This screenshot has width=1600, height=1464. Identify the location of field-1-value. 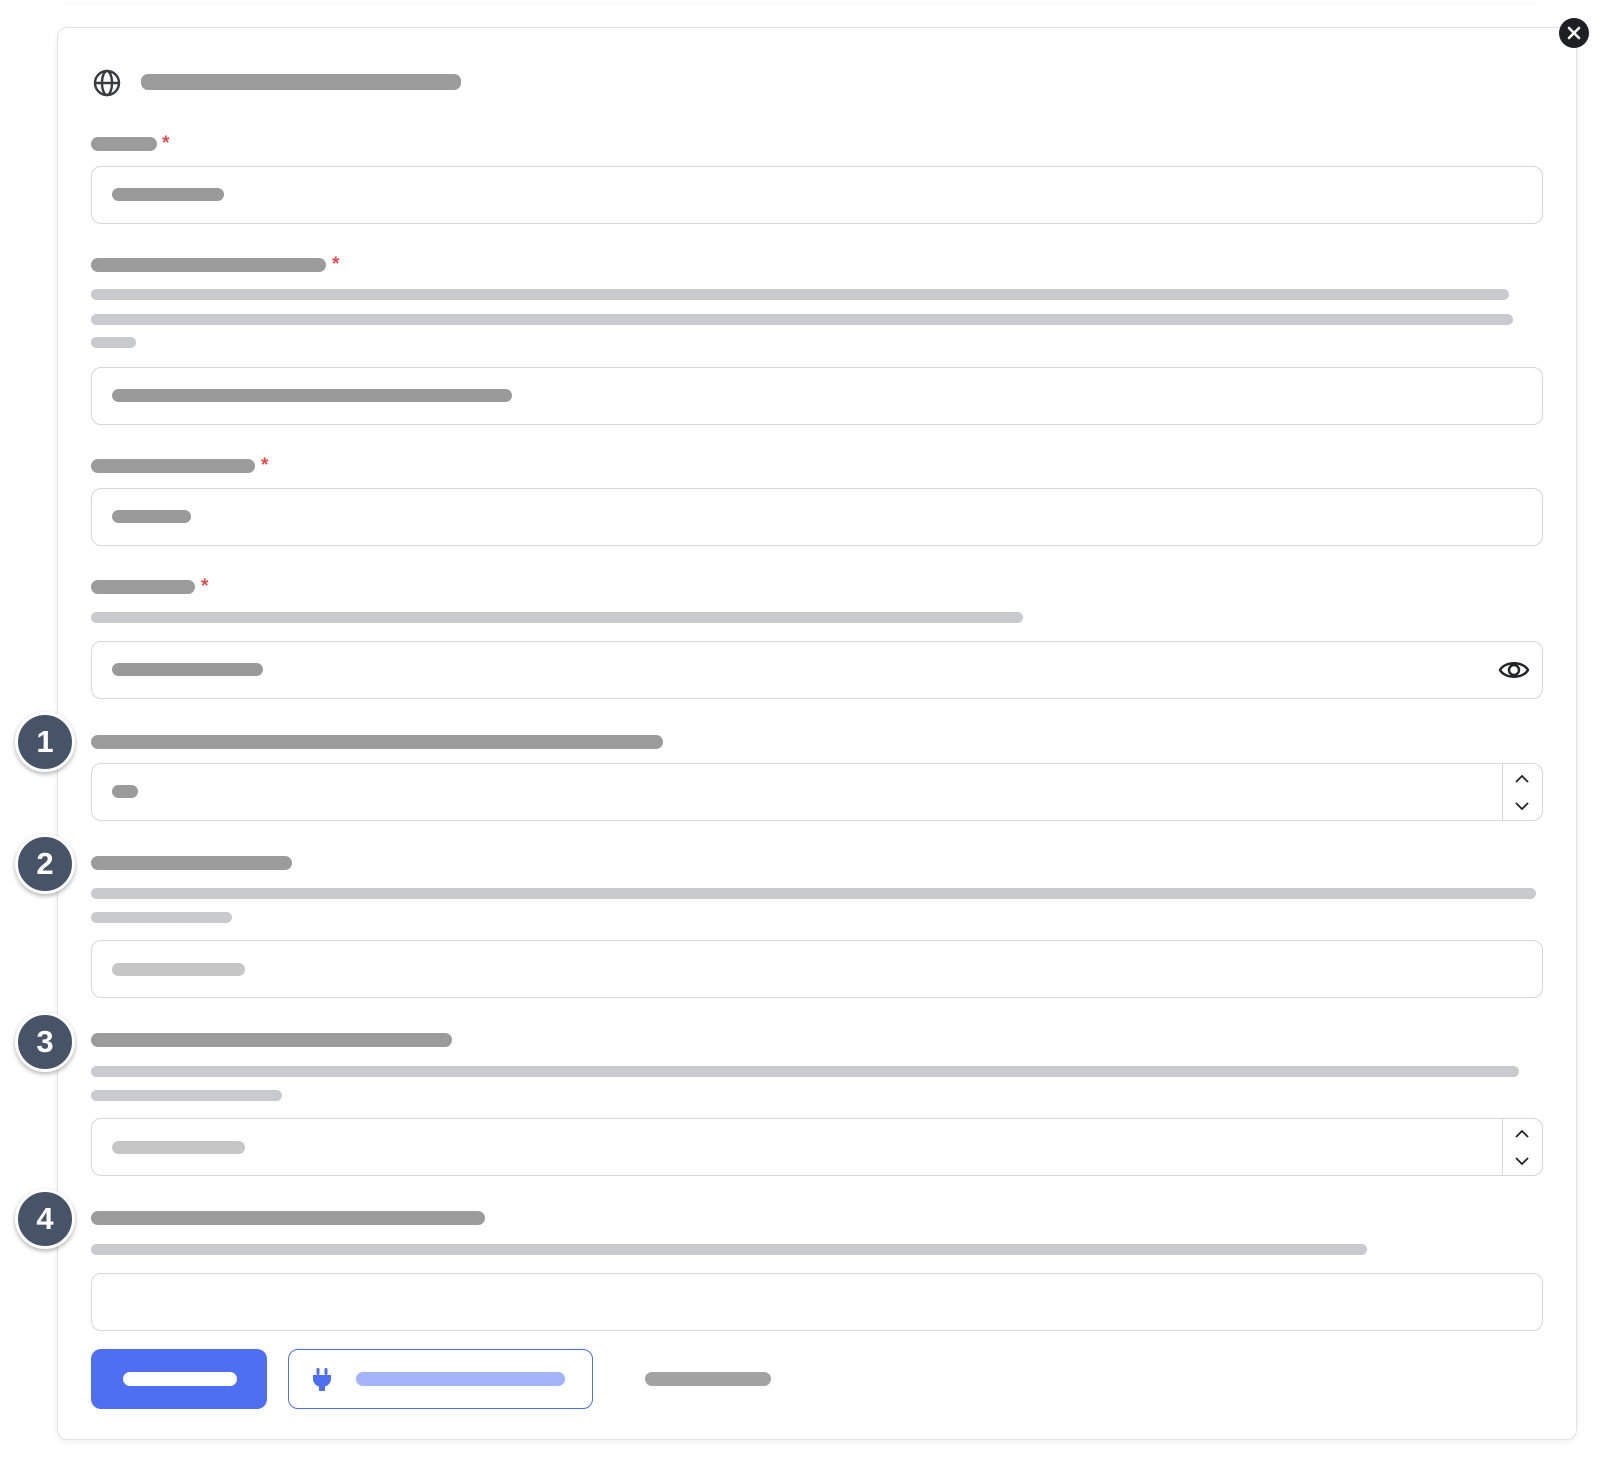
(168, 194).